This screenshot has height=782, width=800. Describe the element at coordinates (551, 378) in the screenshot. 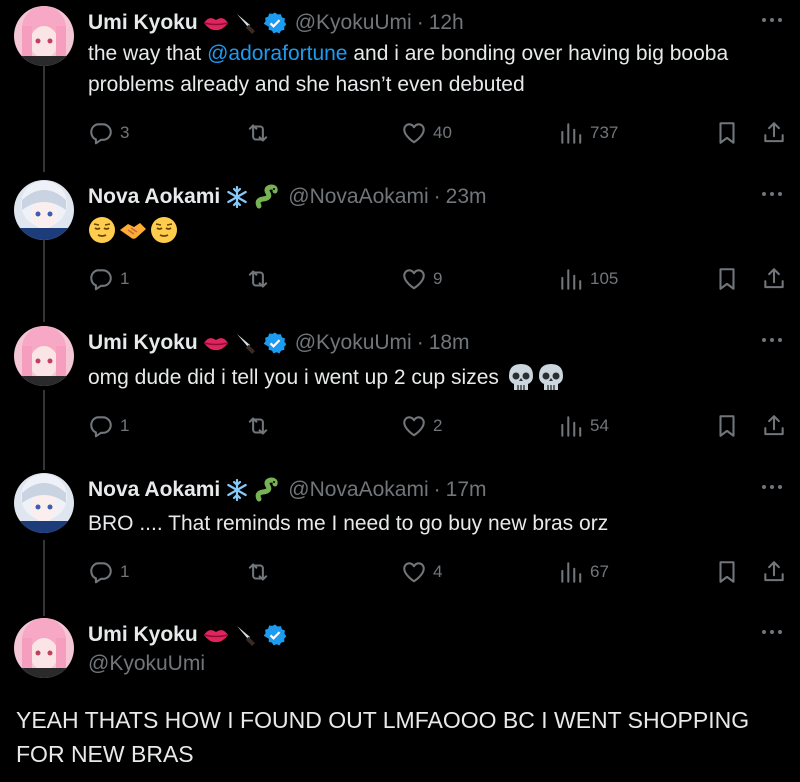

I see `skull-emoji` at that location.